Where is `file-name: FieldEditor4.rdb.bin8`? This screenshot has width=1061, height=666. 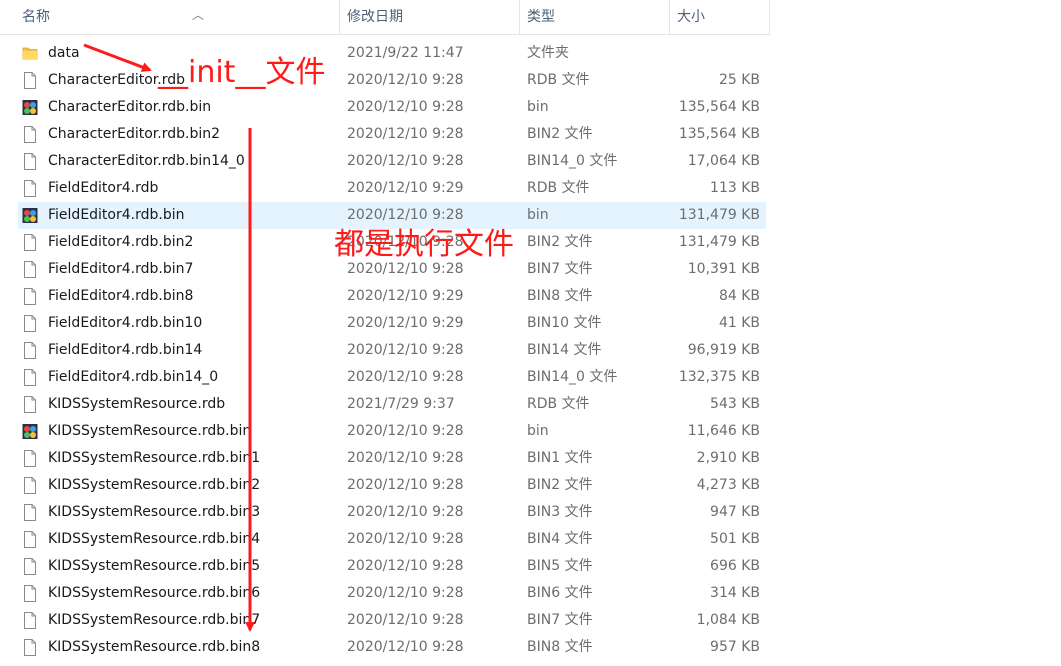 file-name: FieldEditor4.rdb.bin8 is located at coordinates (121, 296).